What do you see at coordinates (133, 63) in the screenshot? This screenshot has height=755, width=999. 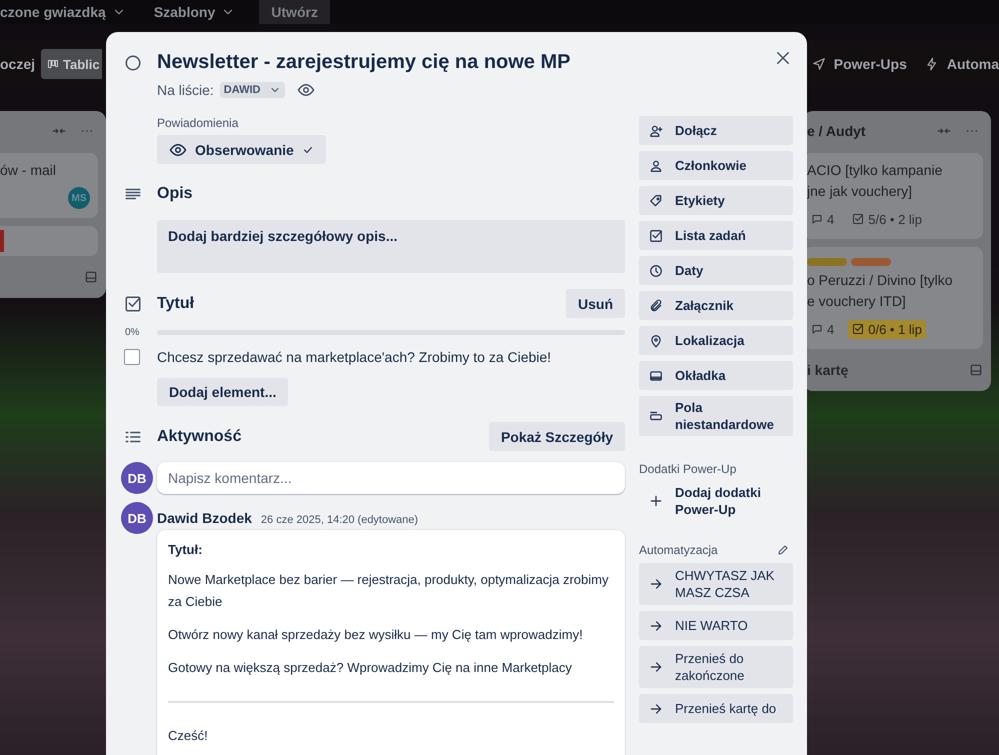 I see `complete-circle-icon` at bounding box center [133, 63].